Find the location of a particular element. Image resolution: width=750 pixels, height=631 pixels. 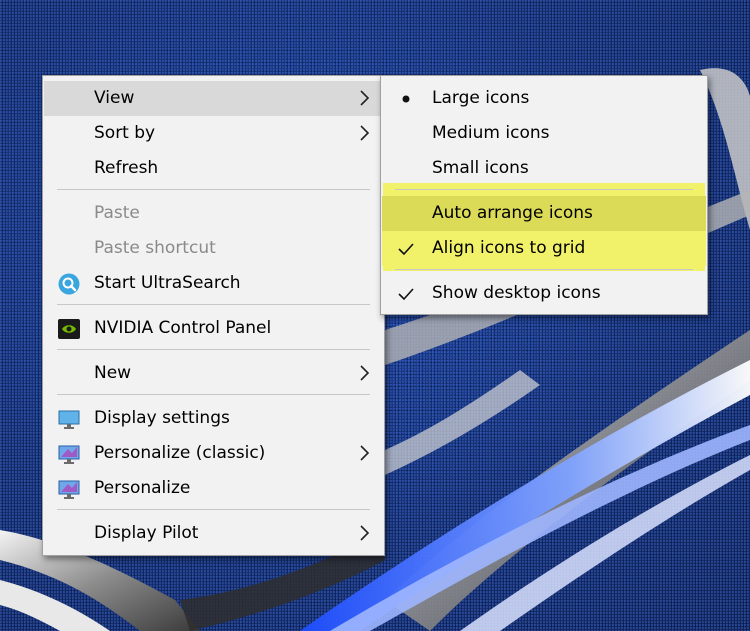

menu-item-personalize-classic-label: Personalize (classic) is located at coordinates (180, 453).